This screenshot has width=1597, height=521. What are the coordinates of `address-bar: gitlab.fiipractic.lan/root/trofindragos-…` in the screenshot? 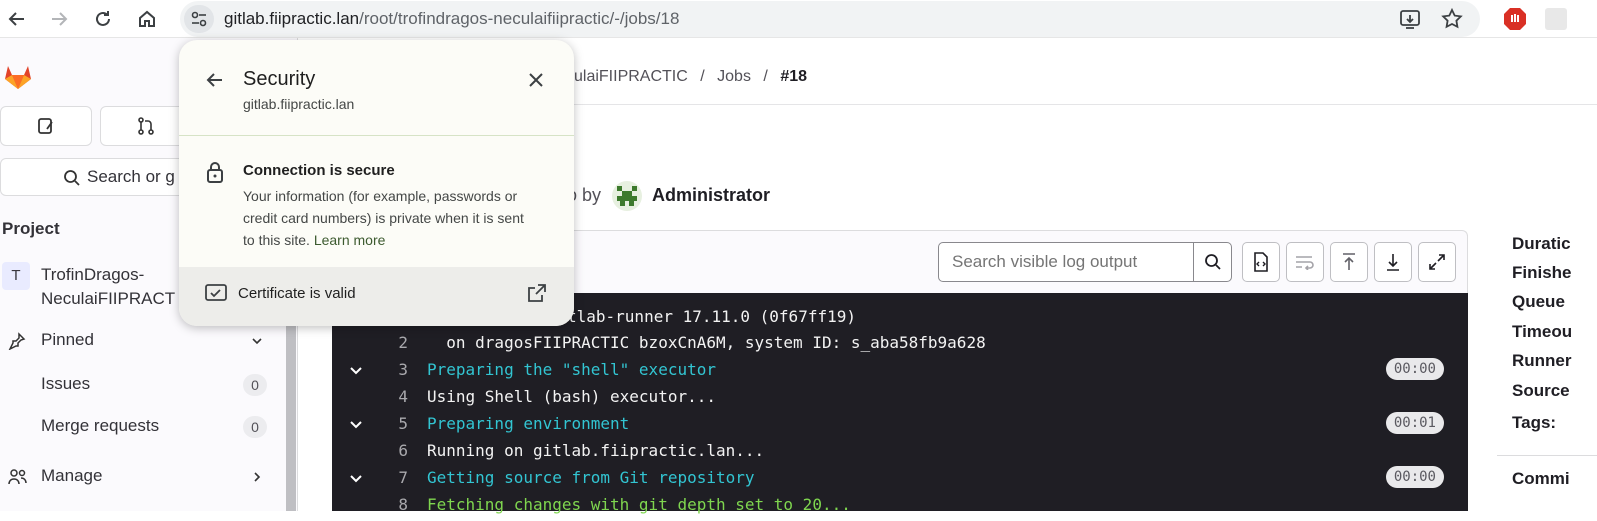 It's located at (830, 19).